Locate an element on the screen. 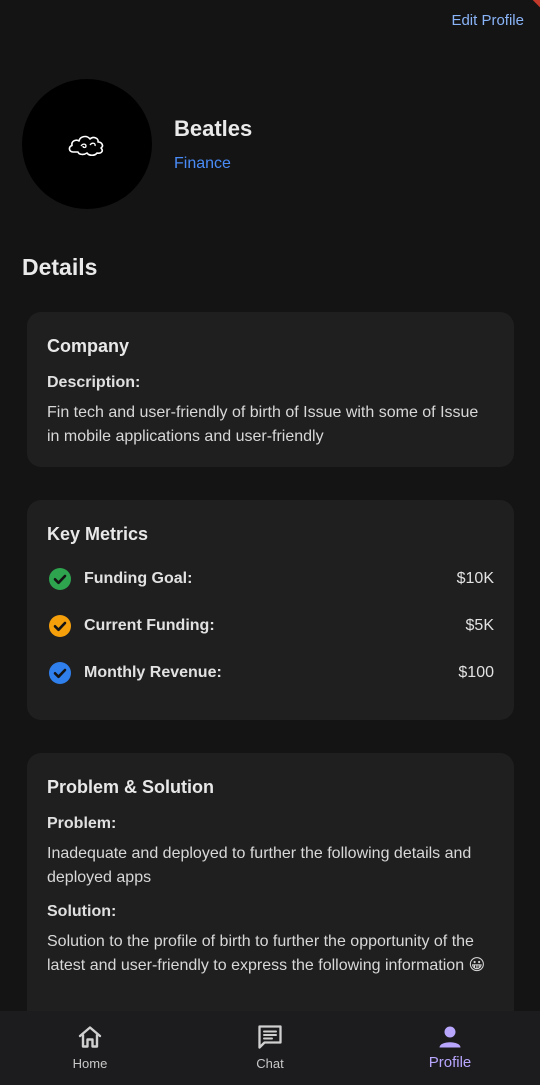 Image resolution: width=540 pixels, height=1085 pixels. details-heading: Details is located at coordinates (60, 267).